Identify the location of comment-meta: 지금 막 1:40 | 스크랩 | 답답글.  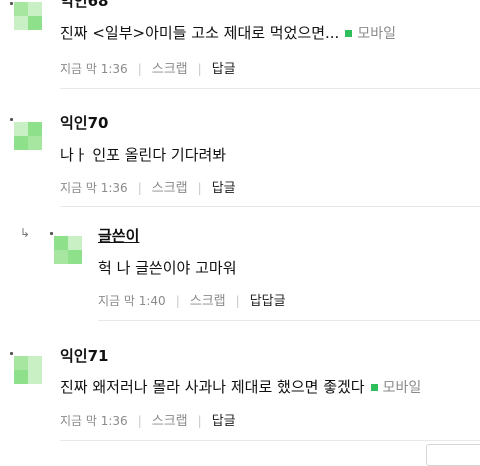
(192, 299).